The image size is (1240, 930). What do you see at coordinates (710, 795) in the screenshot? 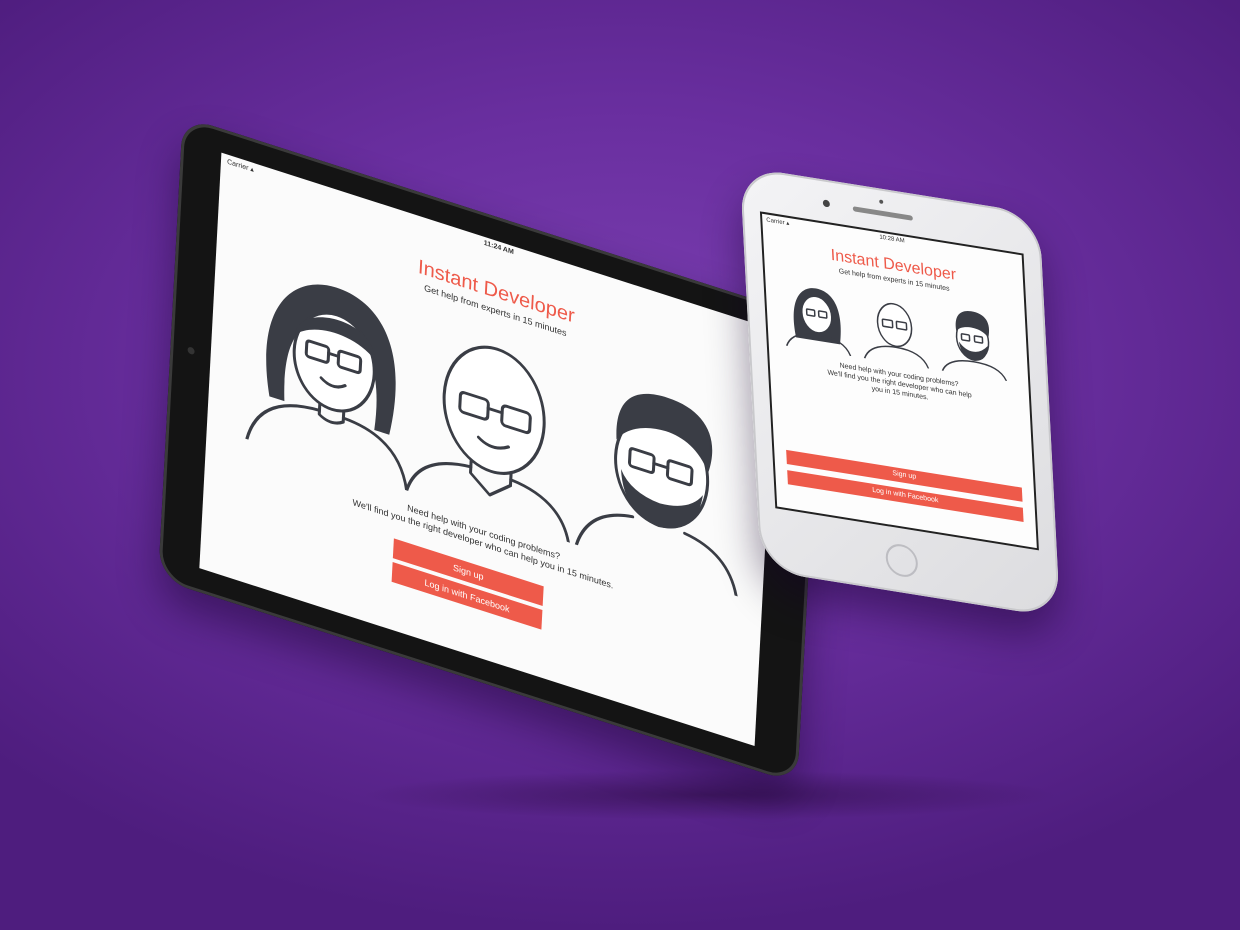
I see `floor-shadow` at bounding box center [710, 795].